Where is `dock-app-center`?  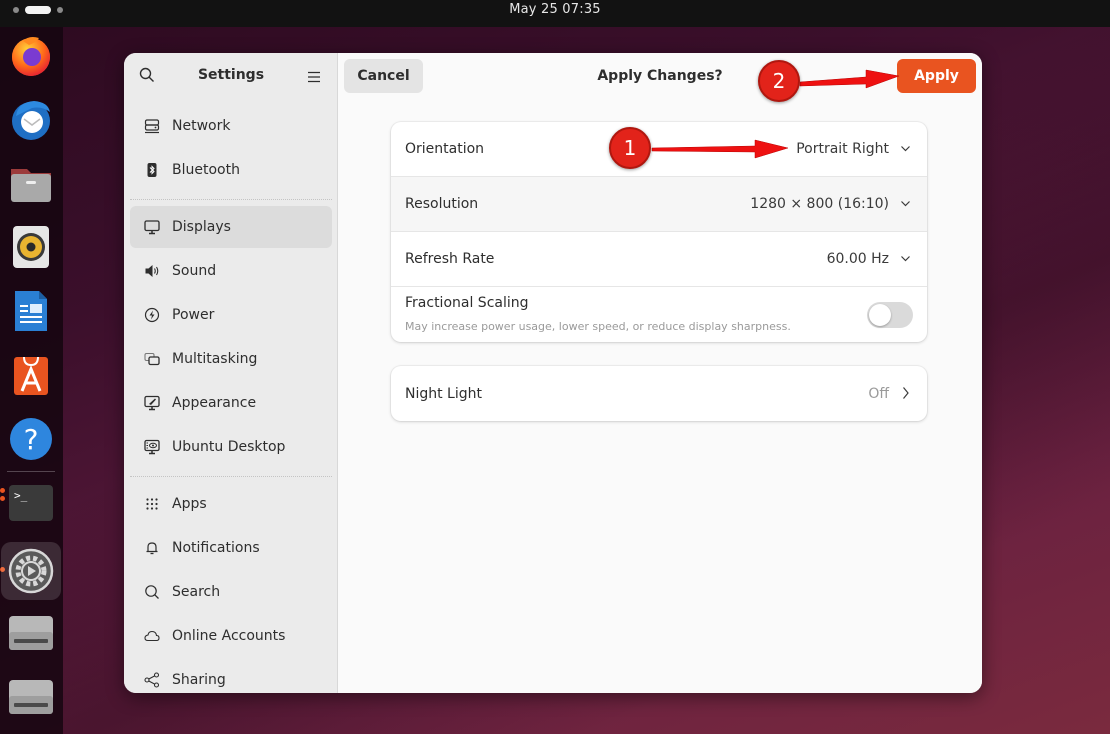
dock-app-center is located at coordinates (31, 375).